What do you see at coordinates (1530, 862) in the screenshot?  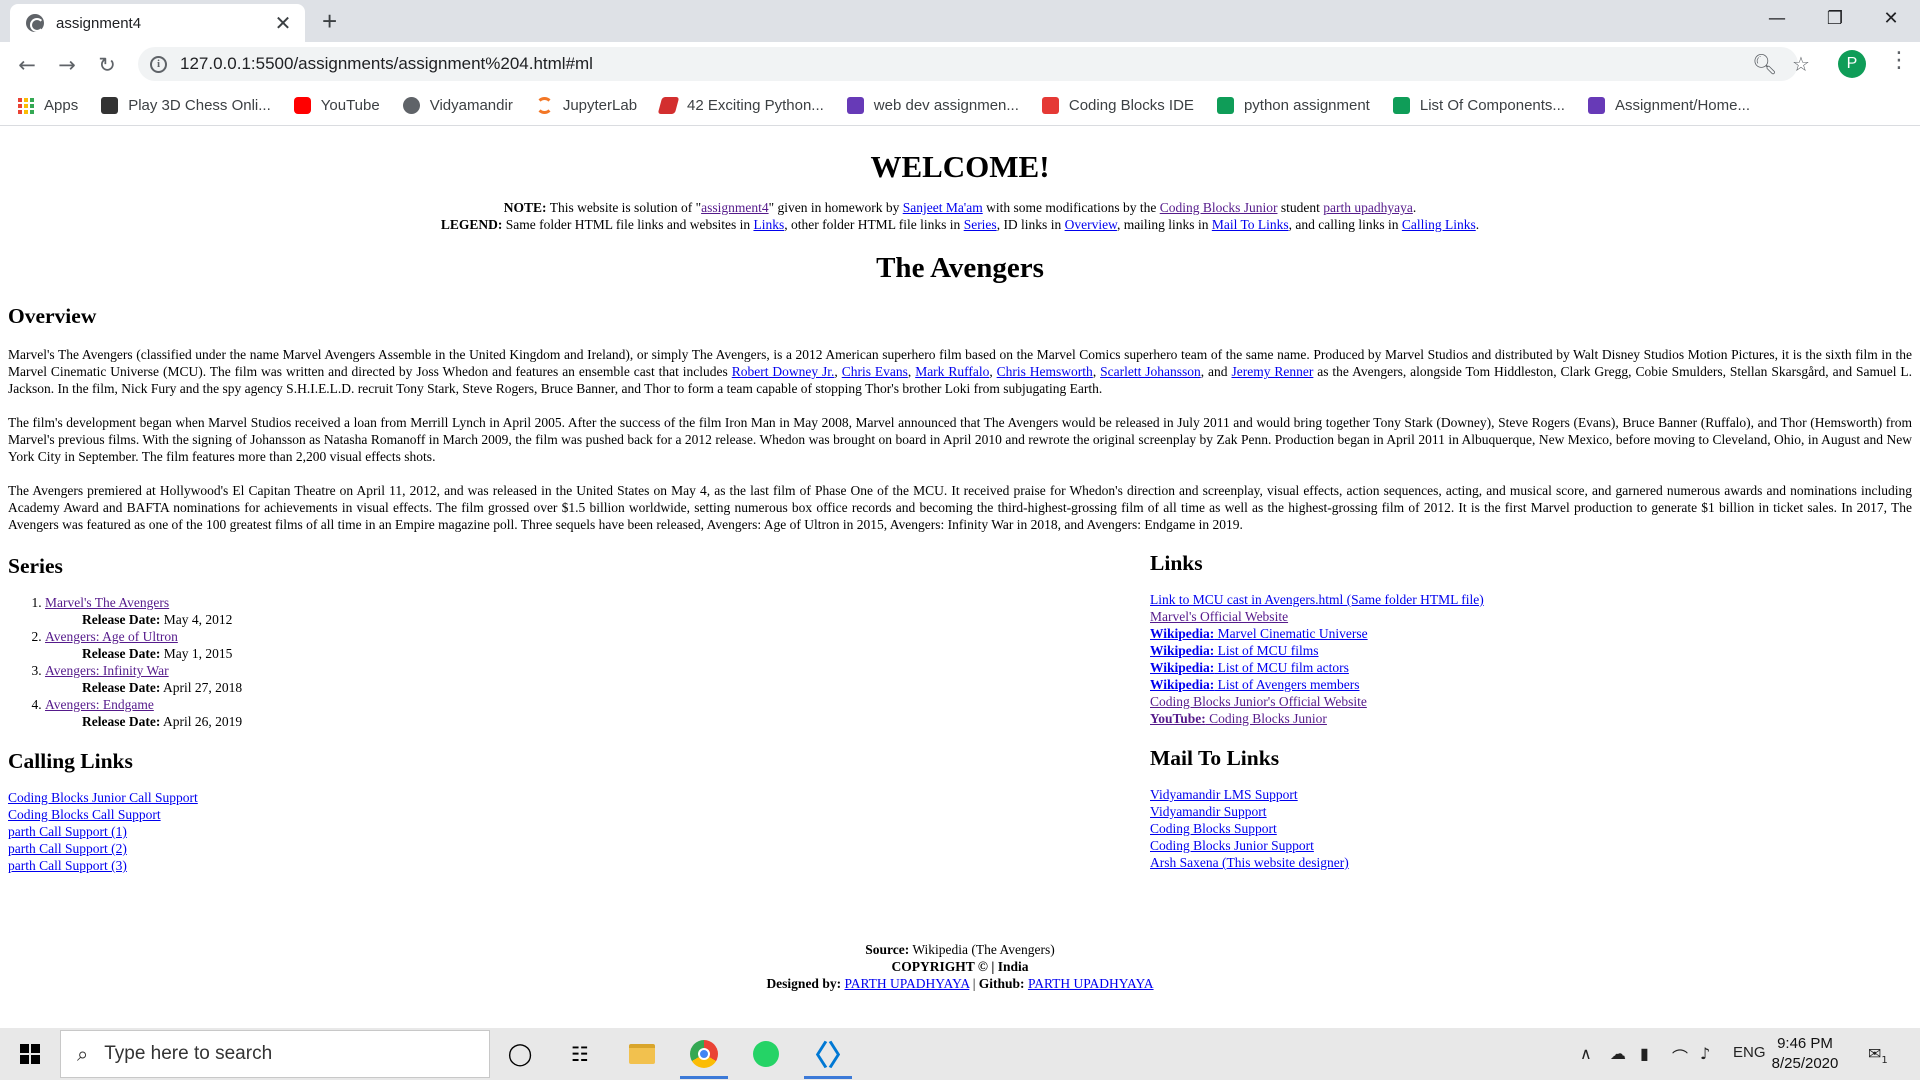 I see `list-item: Arsh Saxena (This website designer)` at bounding box center [1530, 862].